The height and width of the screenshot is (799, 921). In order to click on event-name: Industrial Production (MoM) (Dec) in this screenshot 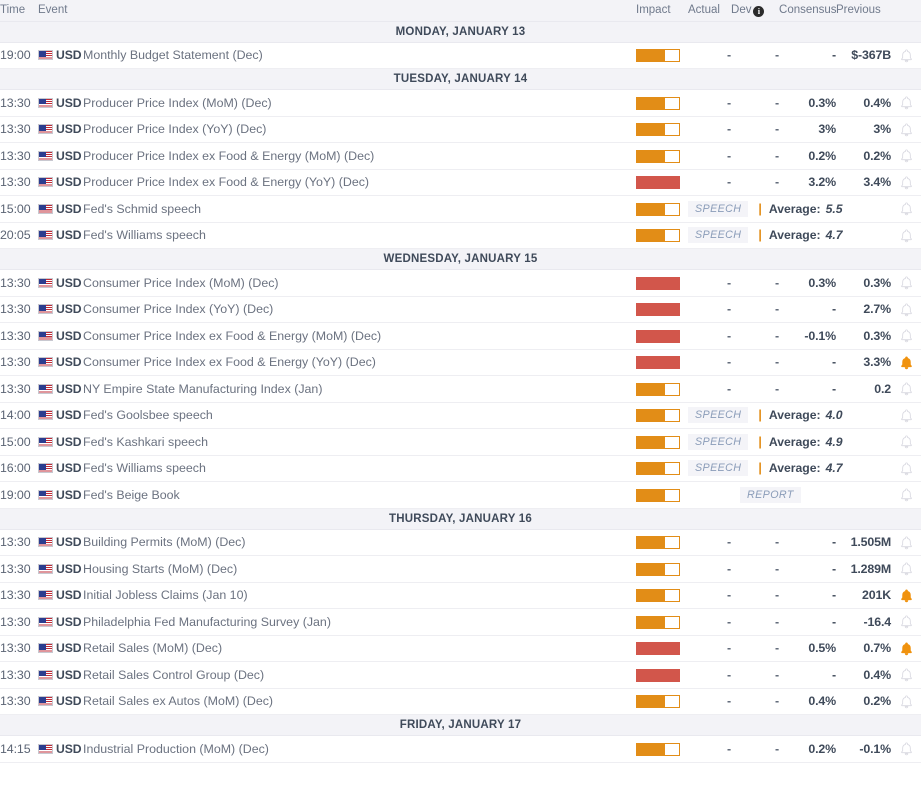, I will do `click(360, 749)`.